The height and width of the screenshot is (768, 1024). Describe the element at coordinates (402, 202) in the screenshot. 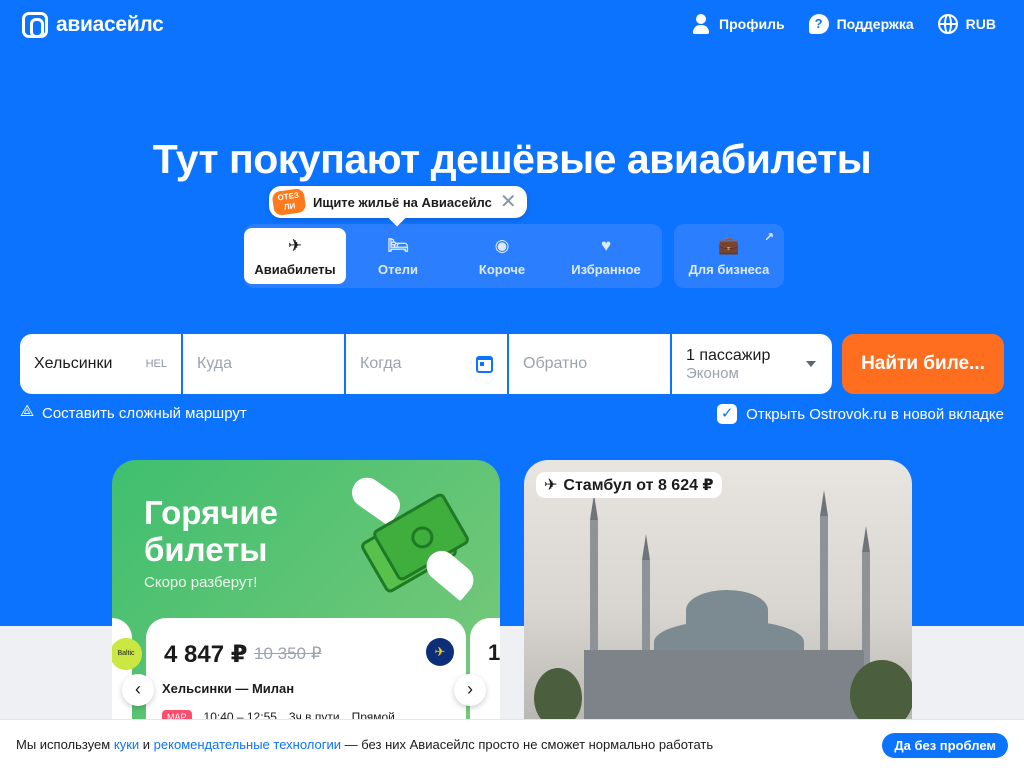

I see `promo-text: Ищите жильё на Авиасейлс` at that location.